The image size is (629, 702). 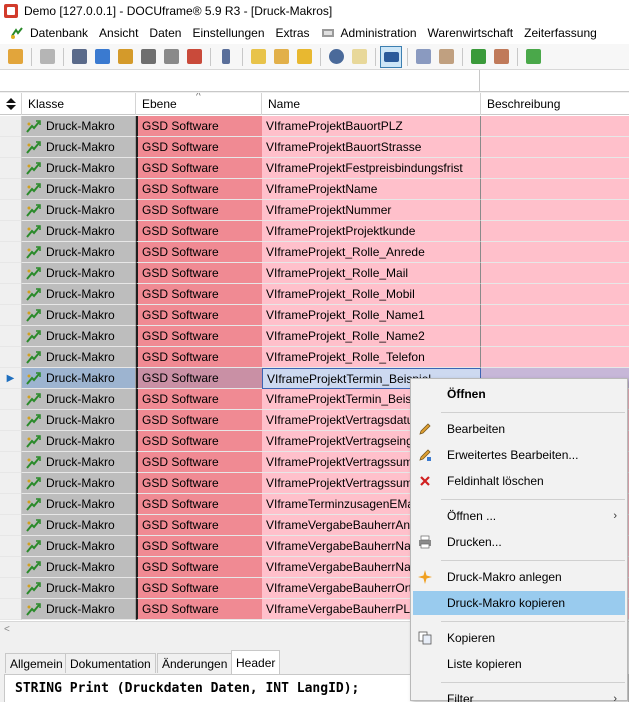 What do you see at coordinates (11, 104) in the screenshot?
I see `row-selector-header` at bounding box center [11, 104].